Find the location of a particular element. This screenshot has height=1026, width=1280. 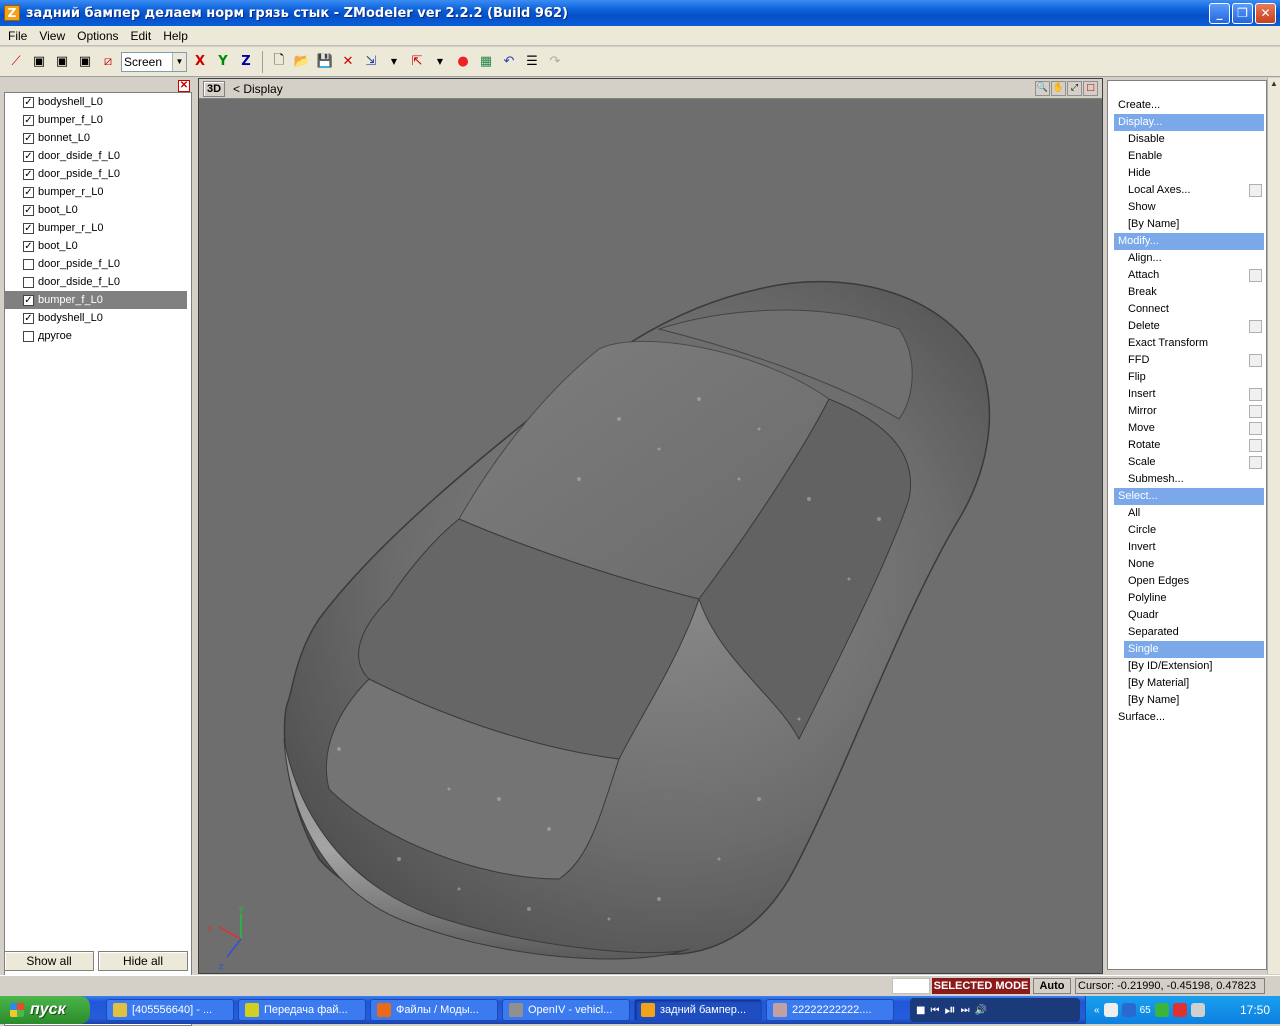

render-icon: ● is located at coordinates (463, 62).